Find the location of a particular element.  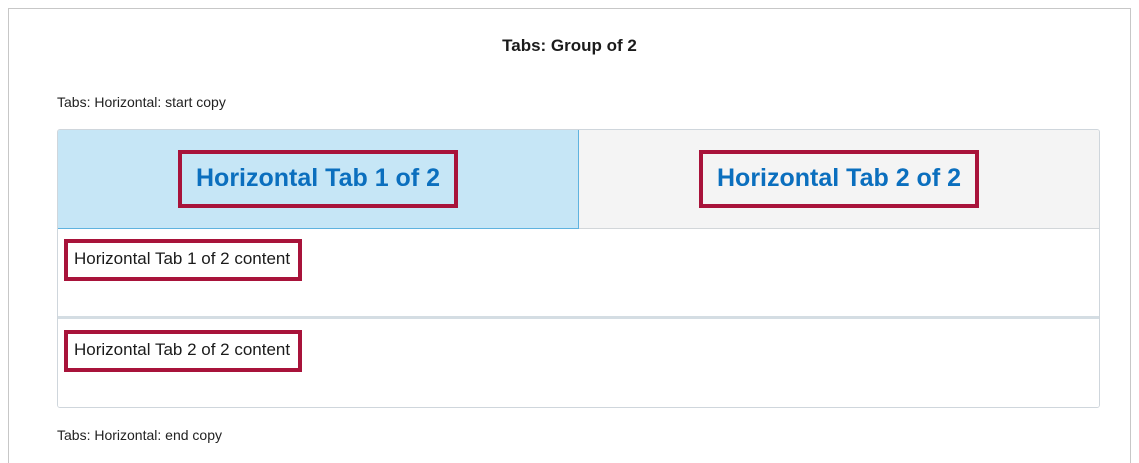

end-copy-label: Tabs: Horizontal: end copy is located at coordinates (139, 435).